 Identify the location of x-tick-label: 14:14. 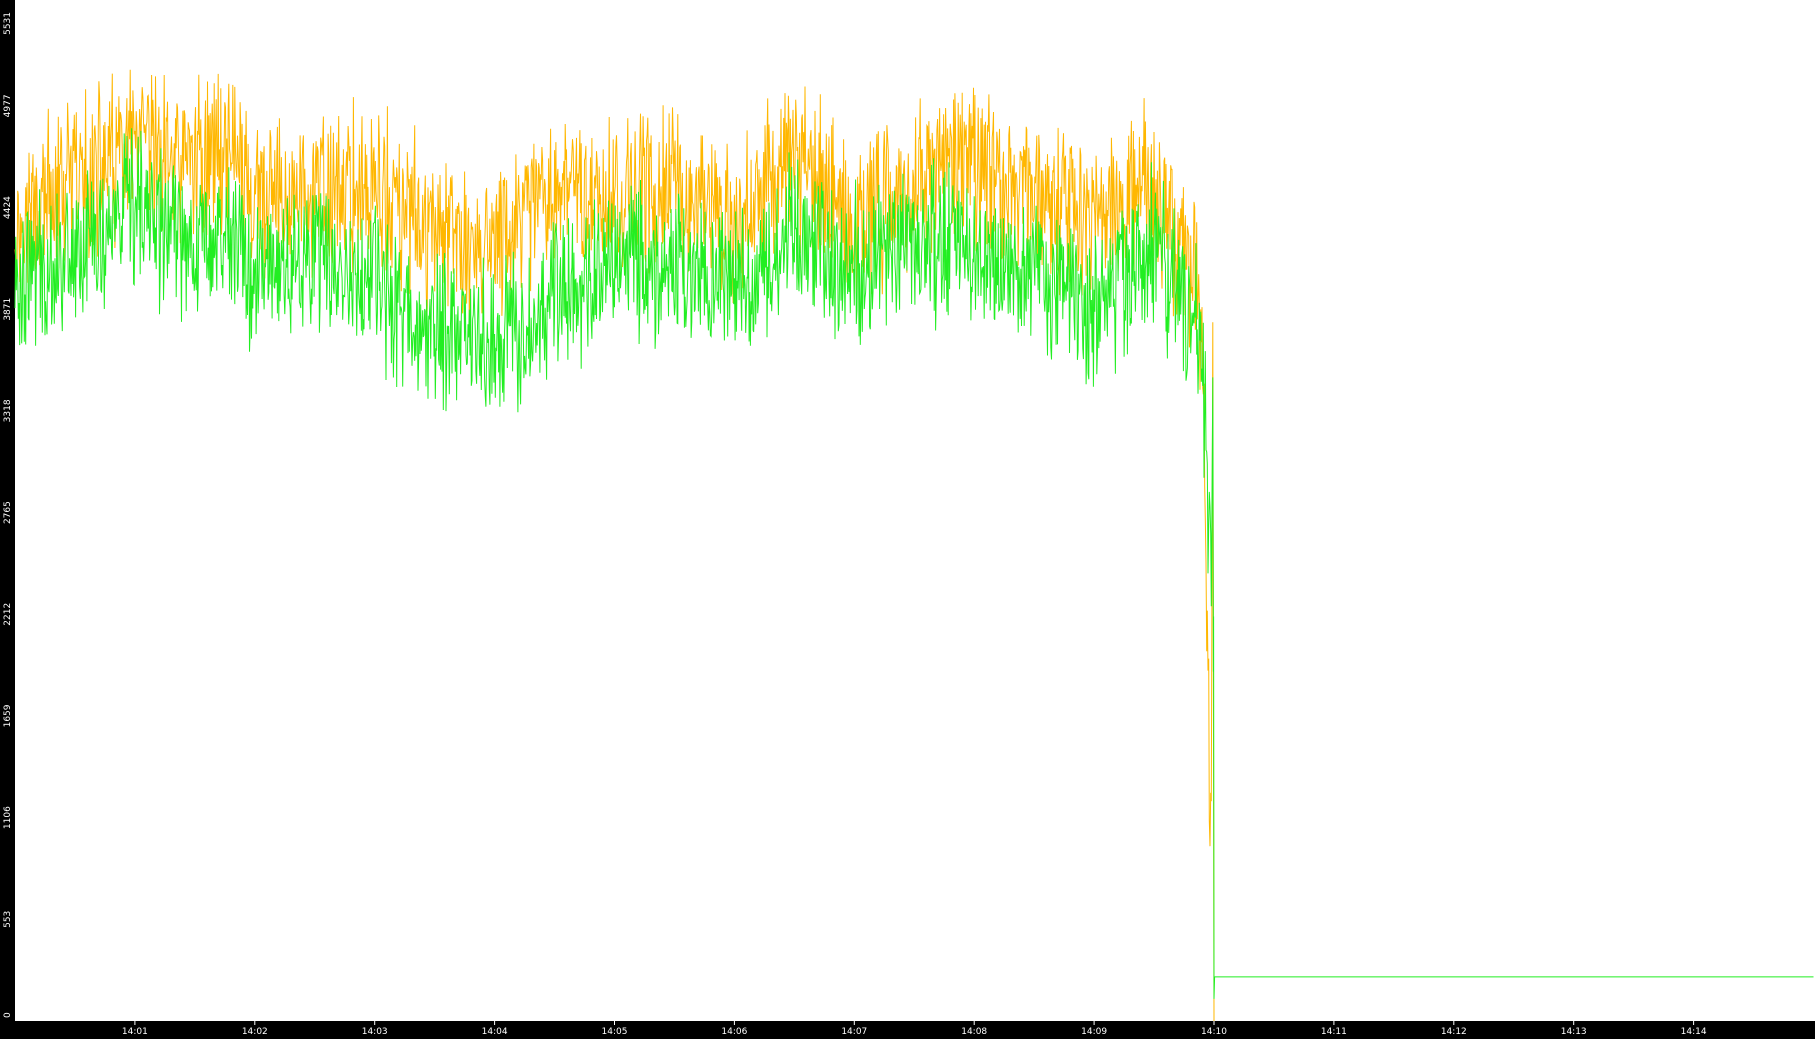
(1694, 1032).